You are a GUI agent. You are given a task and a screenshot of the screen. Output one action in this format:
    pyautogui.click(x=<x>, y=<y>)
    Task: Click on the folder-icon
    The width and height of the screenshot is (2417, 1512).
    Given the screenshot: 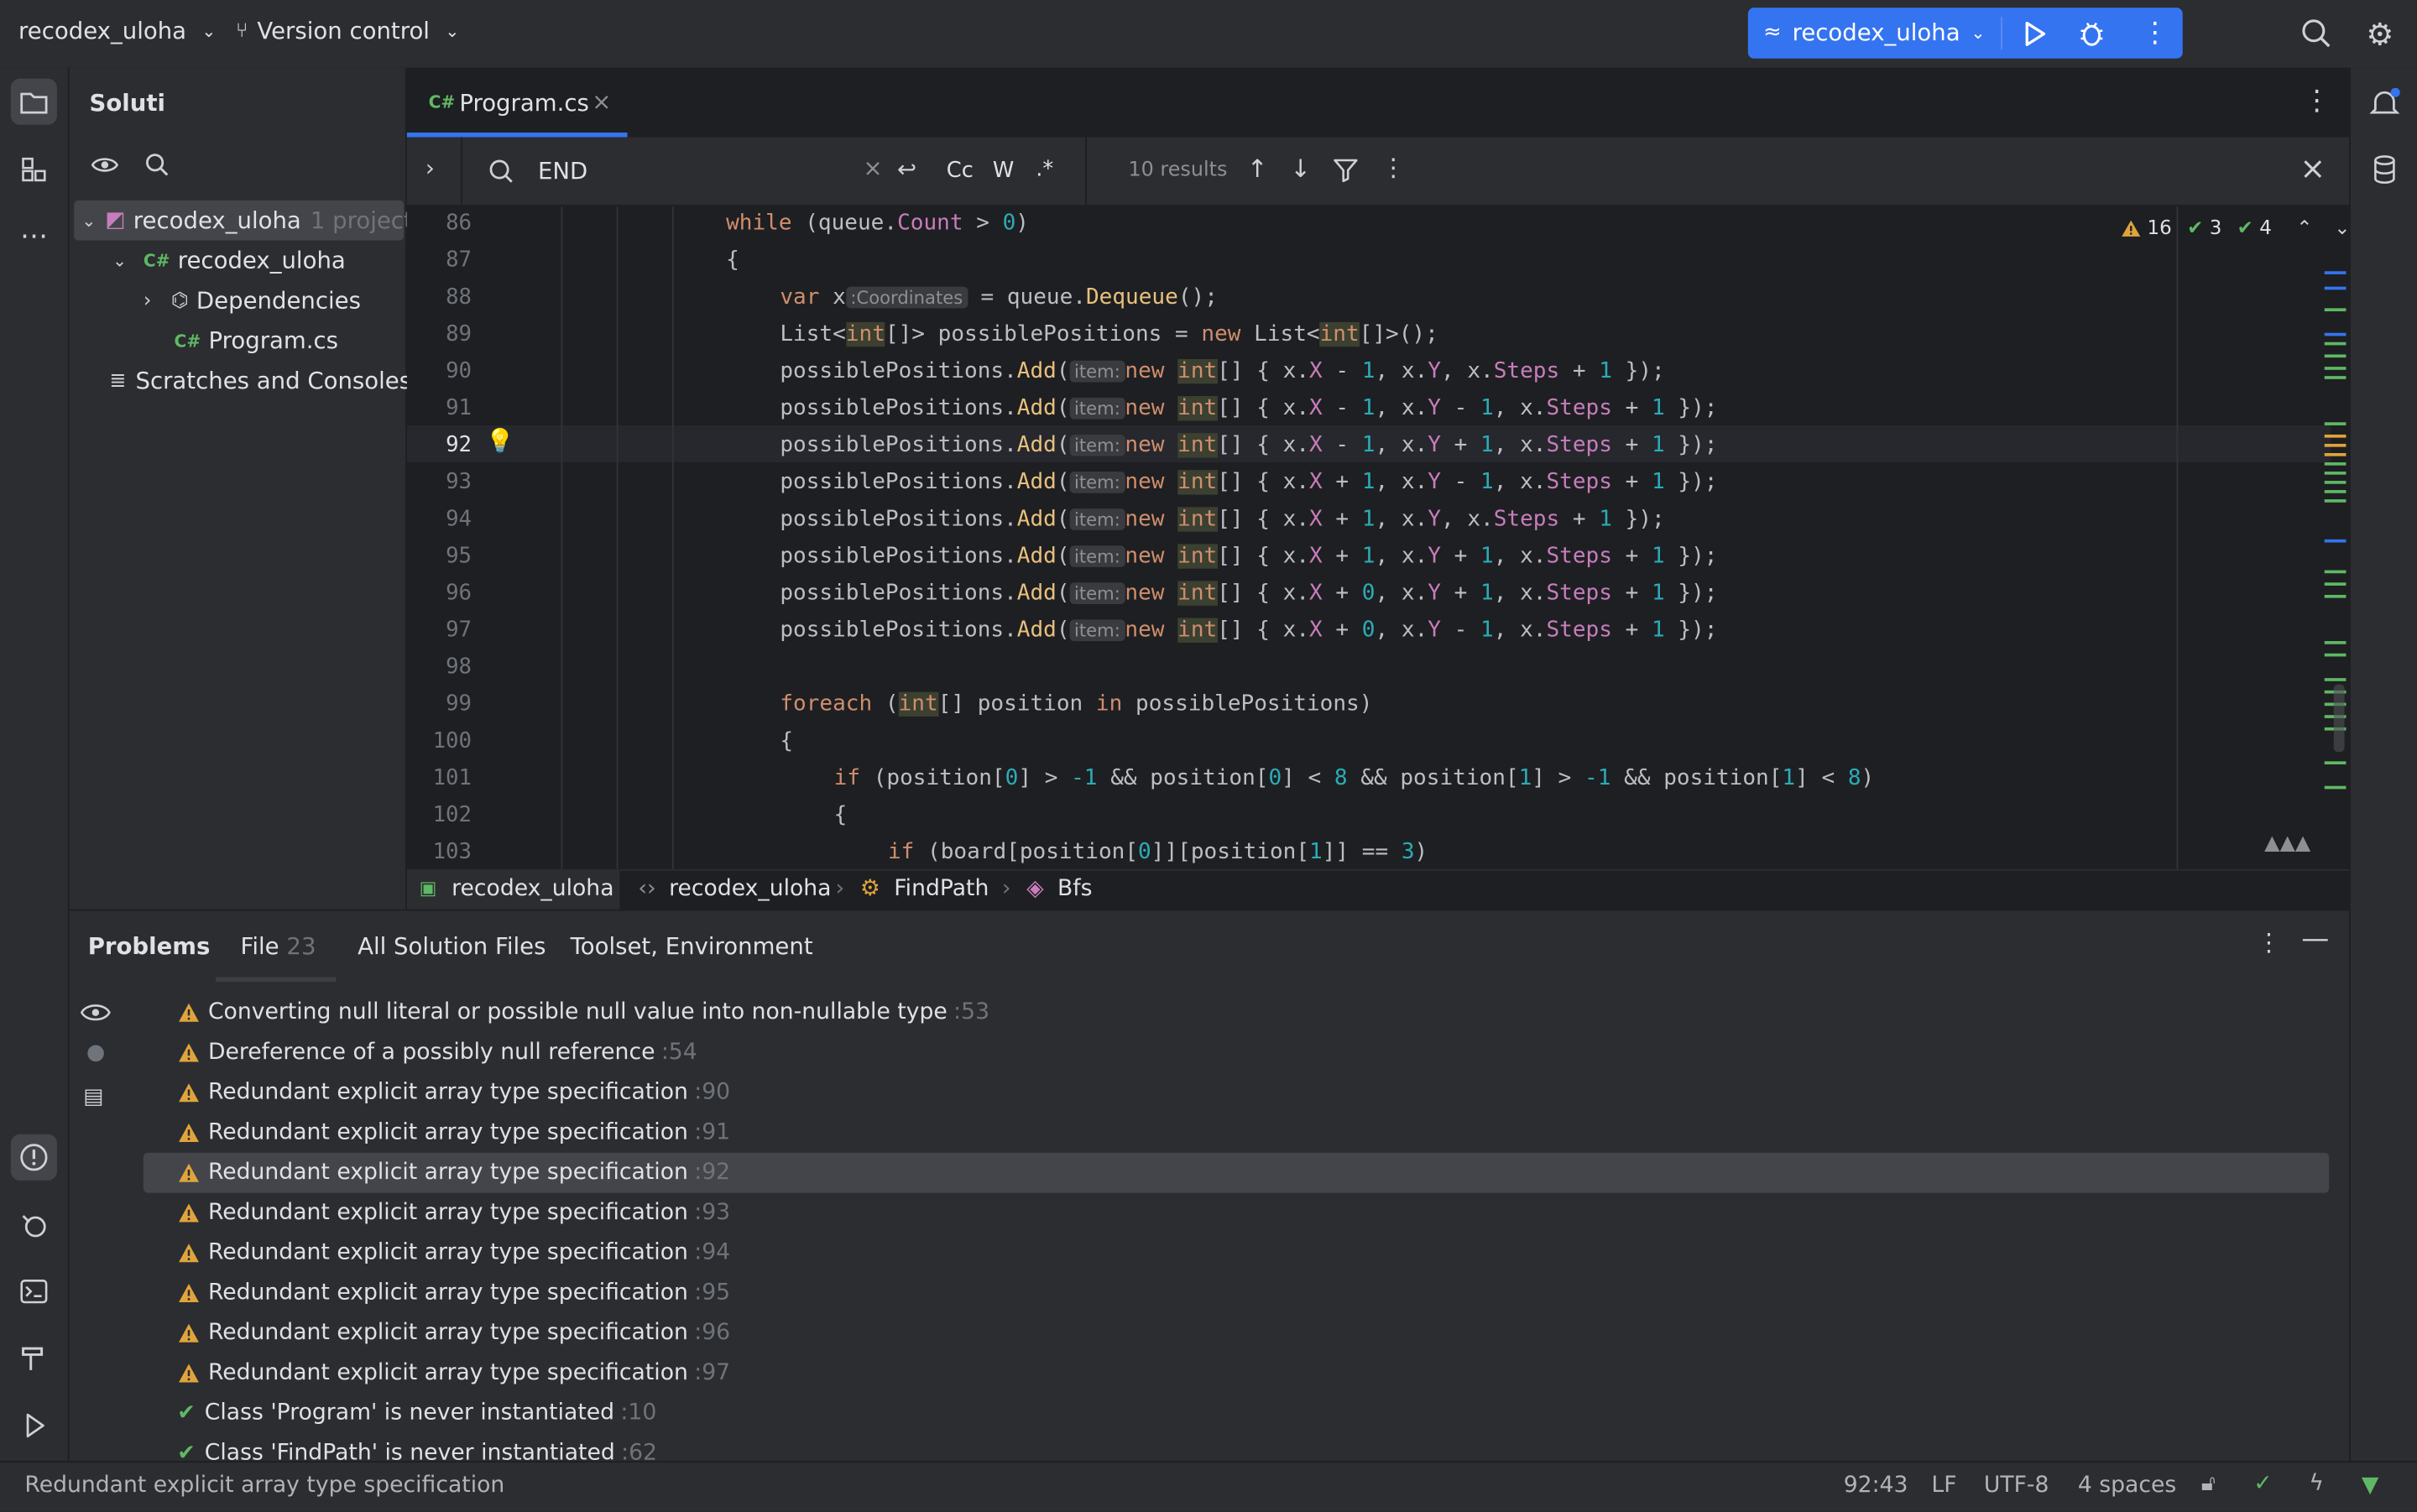 What is the action you would take?
    pyautogui.click(x=34, y=103)
    